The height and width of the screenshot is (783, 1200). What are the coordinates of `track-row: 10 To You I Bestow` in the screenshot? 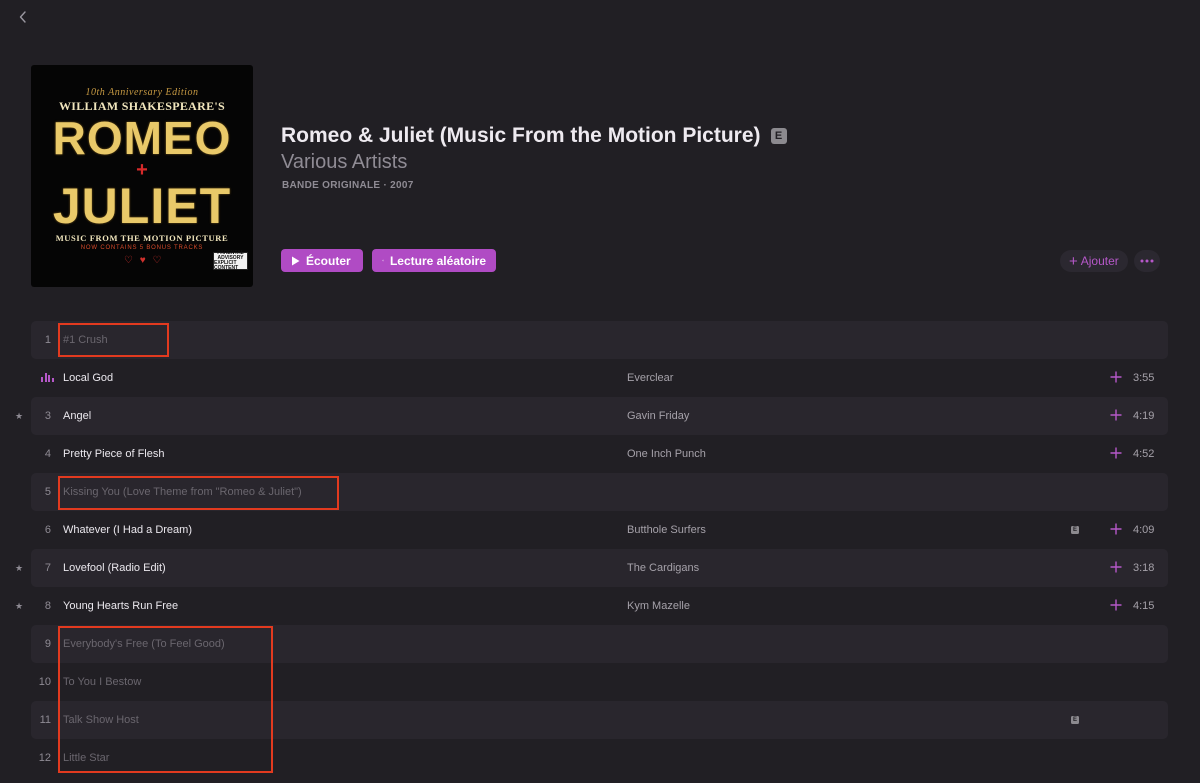 It's located at (600, 682).